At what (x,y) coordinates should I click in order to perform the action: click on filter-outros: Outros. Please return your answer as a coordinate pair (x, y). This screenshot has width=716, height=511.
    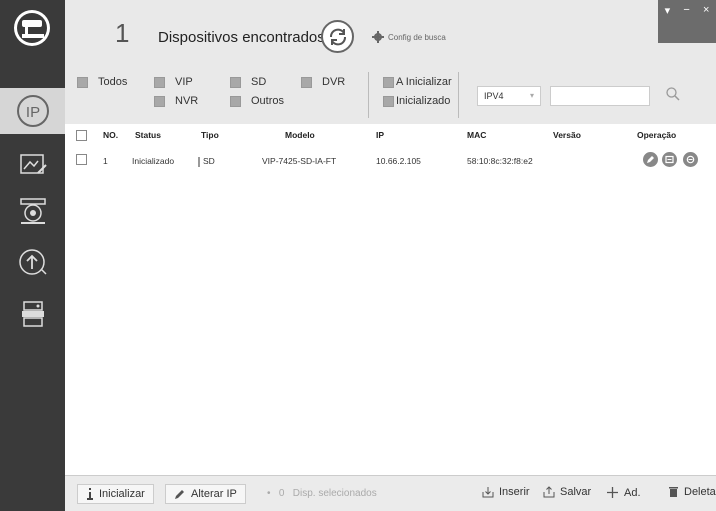
    Looking at the image, I should click on (257, 101).